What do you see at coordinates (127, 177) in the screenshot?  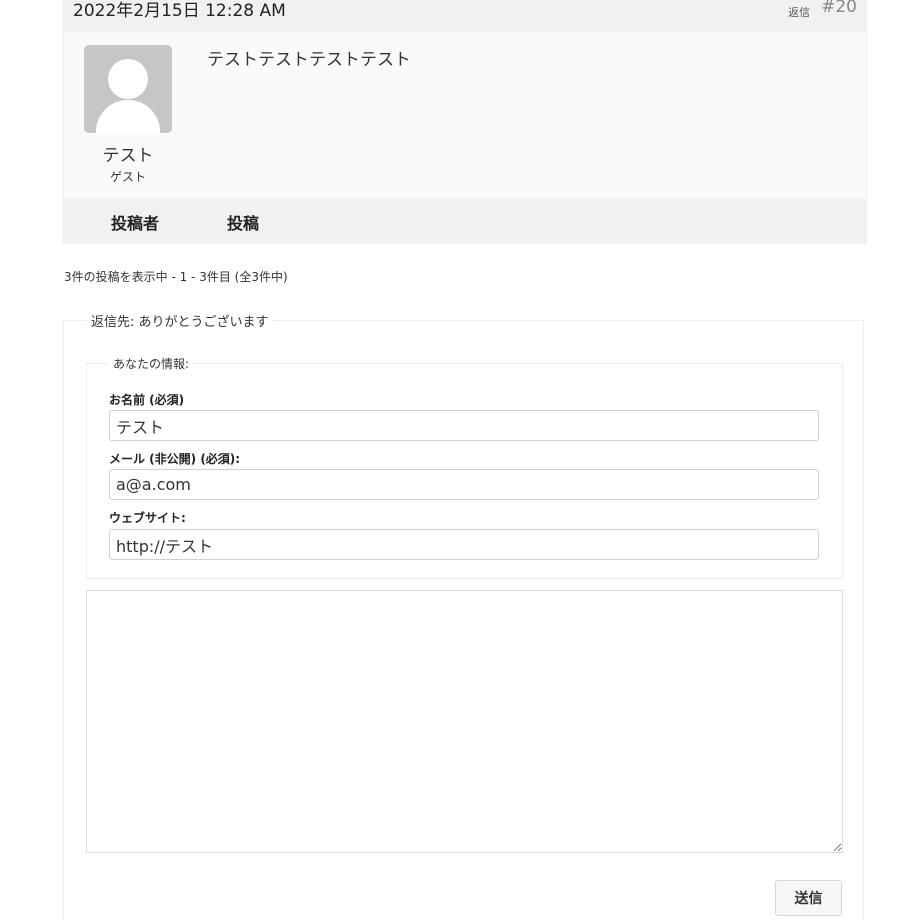 I see `author-role: ゲスト` at bounding box center [127, 177].